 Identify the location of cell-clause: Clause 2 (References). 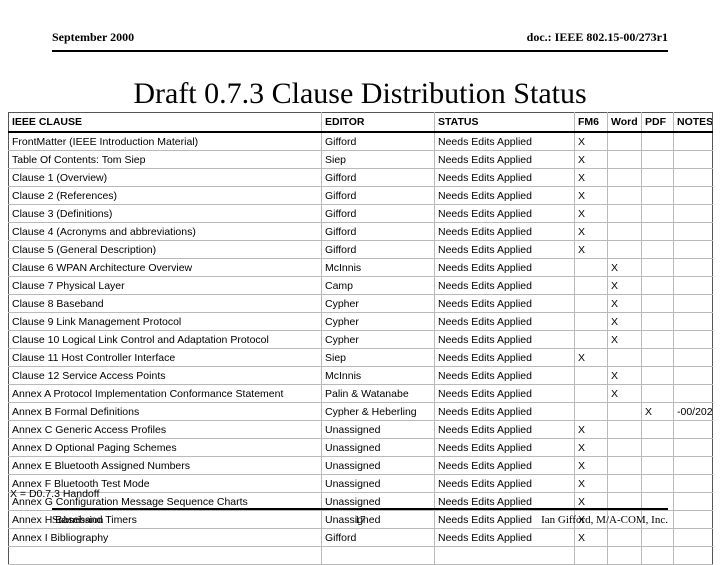
(165, 195).